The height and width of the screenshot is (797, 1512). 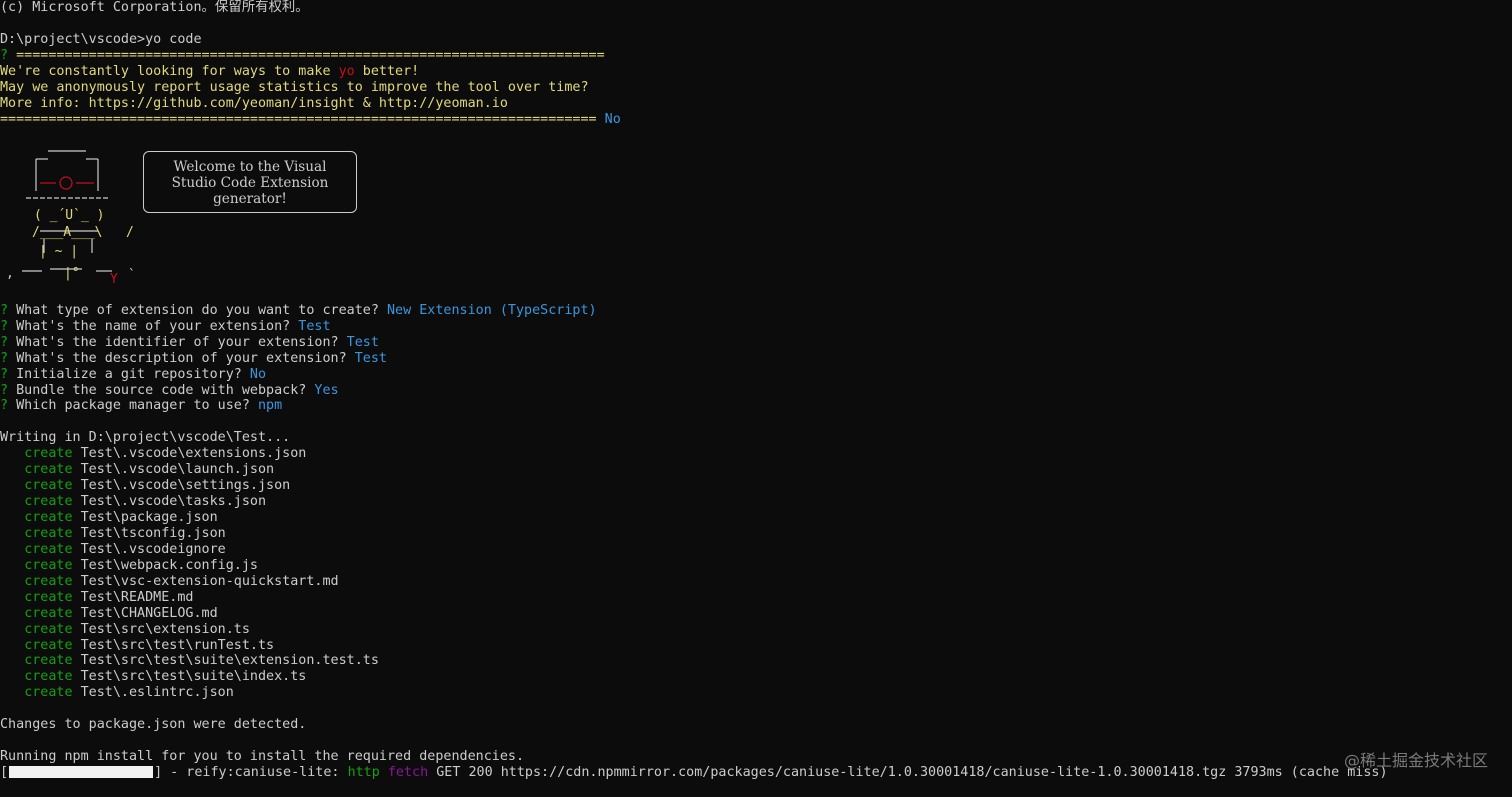 I want to click on welcome-line-3: generator!, so click(x=250, y=199).